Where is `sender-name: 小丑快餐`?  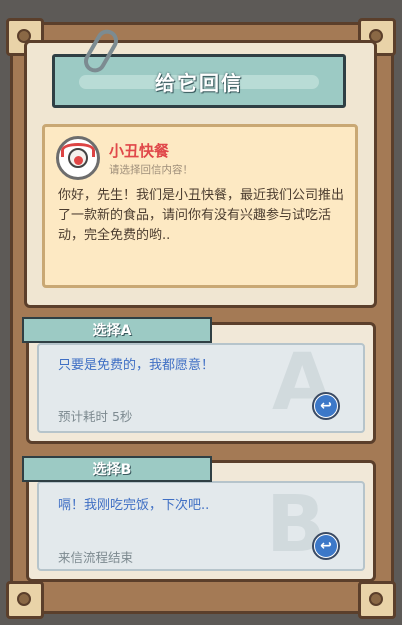
sender-name: 小丑快餐 is located at coordinates (139, 151).